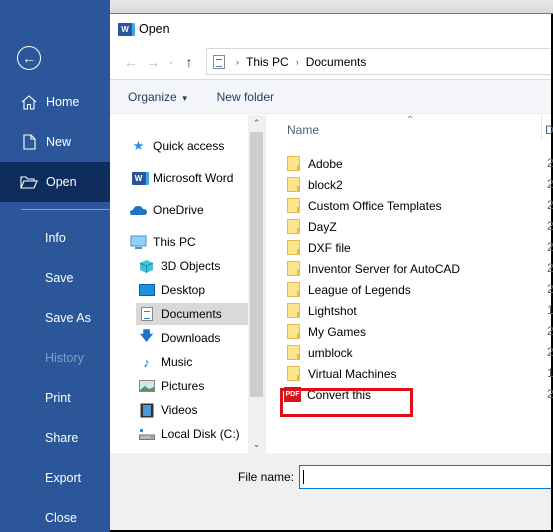  I want to click on scrollbar-thumb, so click(256, 264).